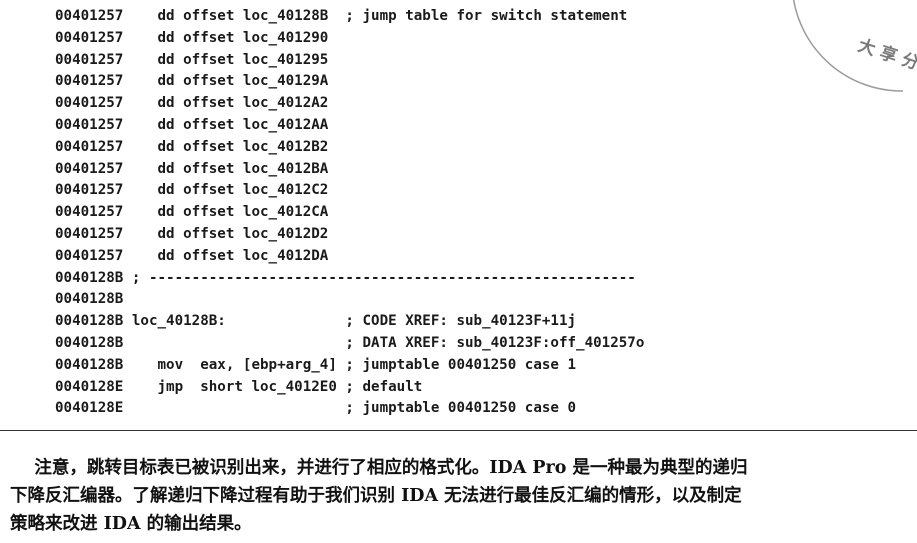 The height and width of the screenshot is (543, 917). Describe the element at coordinates (192, 103) in the screenshot. I see `code-line: 00401257 dd offset loc_4012A2` at that location.